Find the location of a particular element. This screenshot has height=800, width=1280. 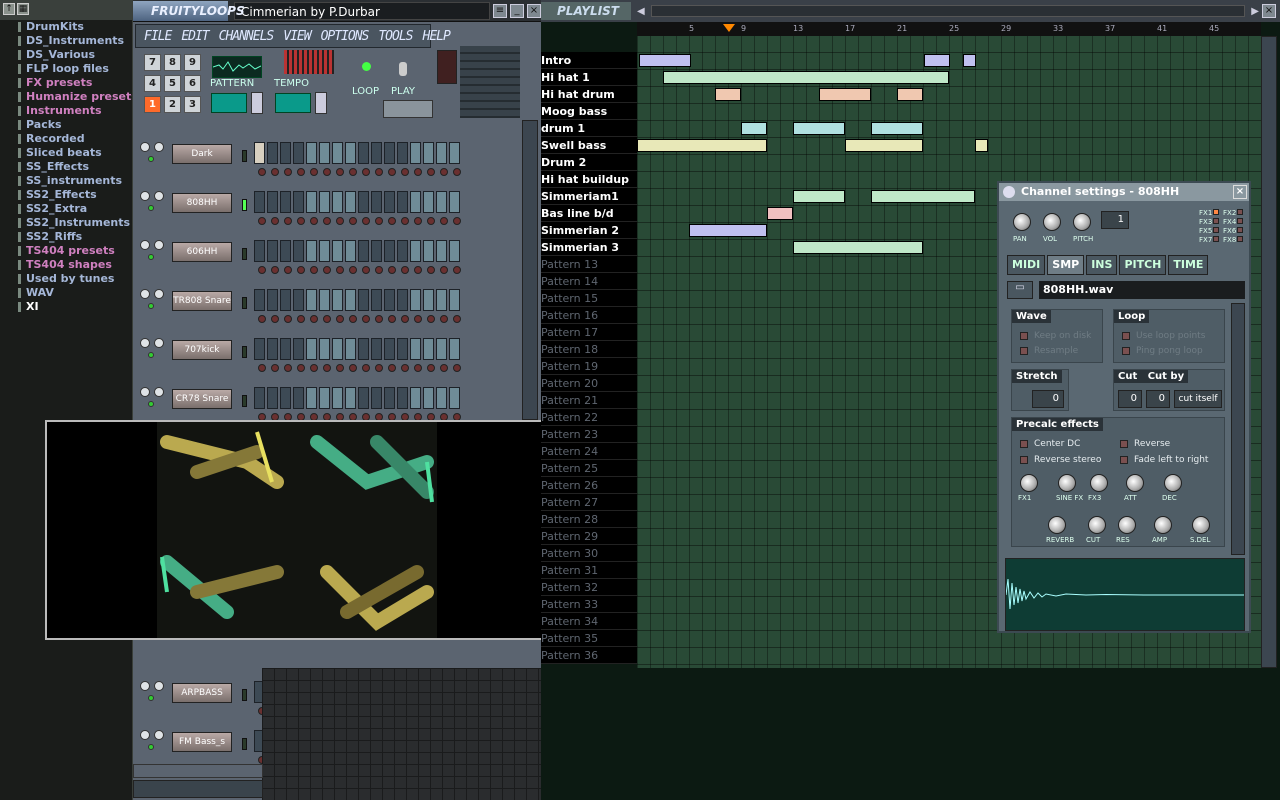

horizontal-scrollbar is located at coordinates (198, 771).